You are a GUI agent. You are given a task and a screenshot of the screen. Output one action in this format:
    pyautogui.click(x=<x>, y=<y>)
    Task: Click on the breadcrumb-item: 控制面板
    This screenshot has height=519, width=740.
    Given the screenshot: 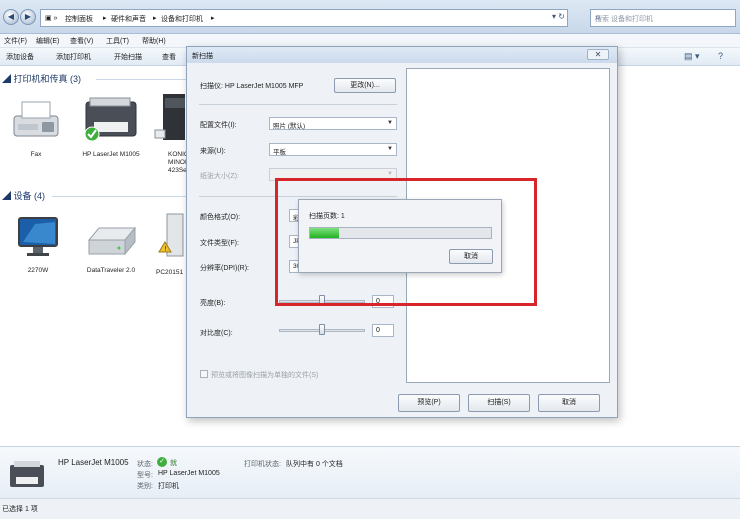 What is the action you would take?
    pyautogui.click(x=79, y=19)
    